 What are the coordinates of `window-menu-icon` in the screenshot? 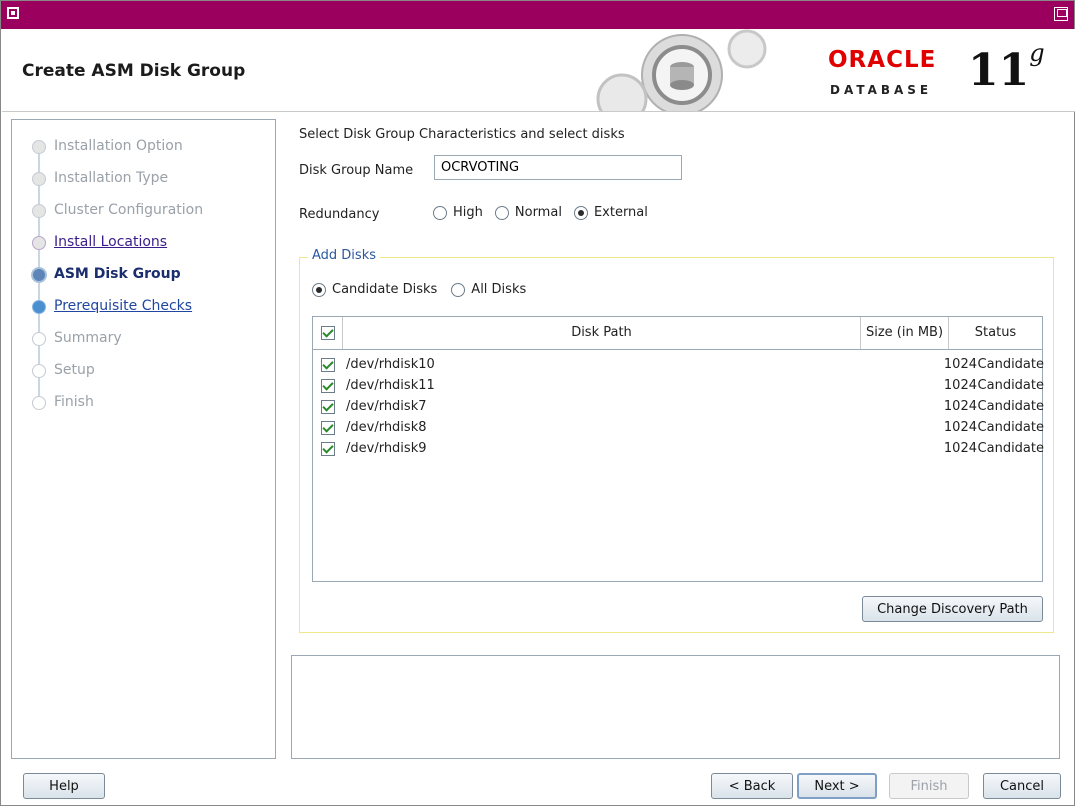 It's located at (13, 13).